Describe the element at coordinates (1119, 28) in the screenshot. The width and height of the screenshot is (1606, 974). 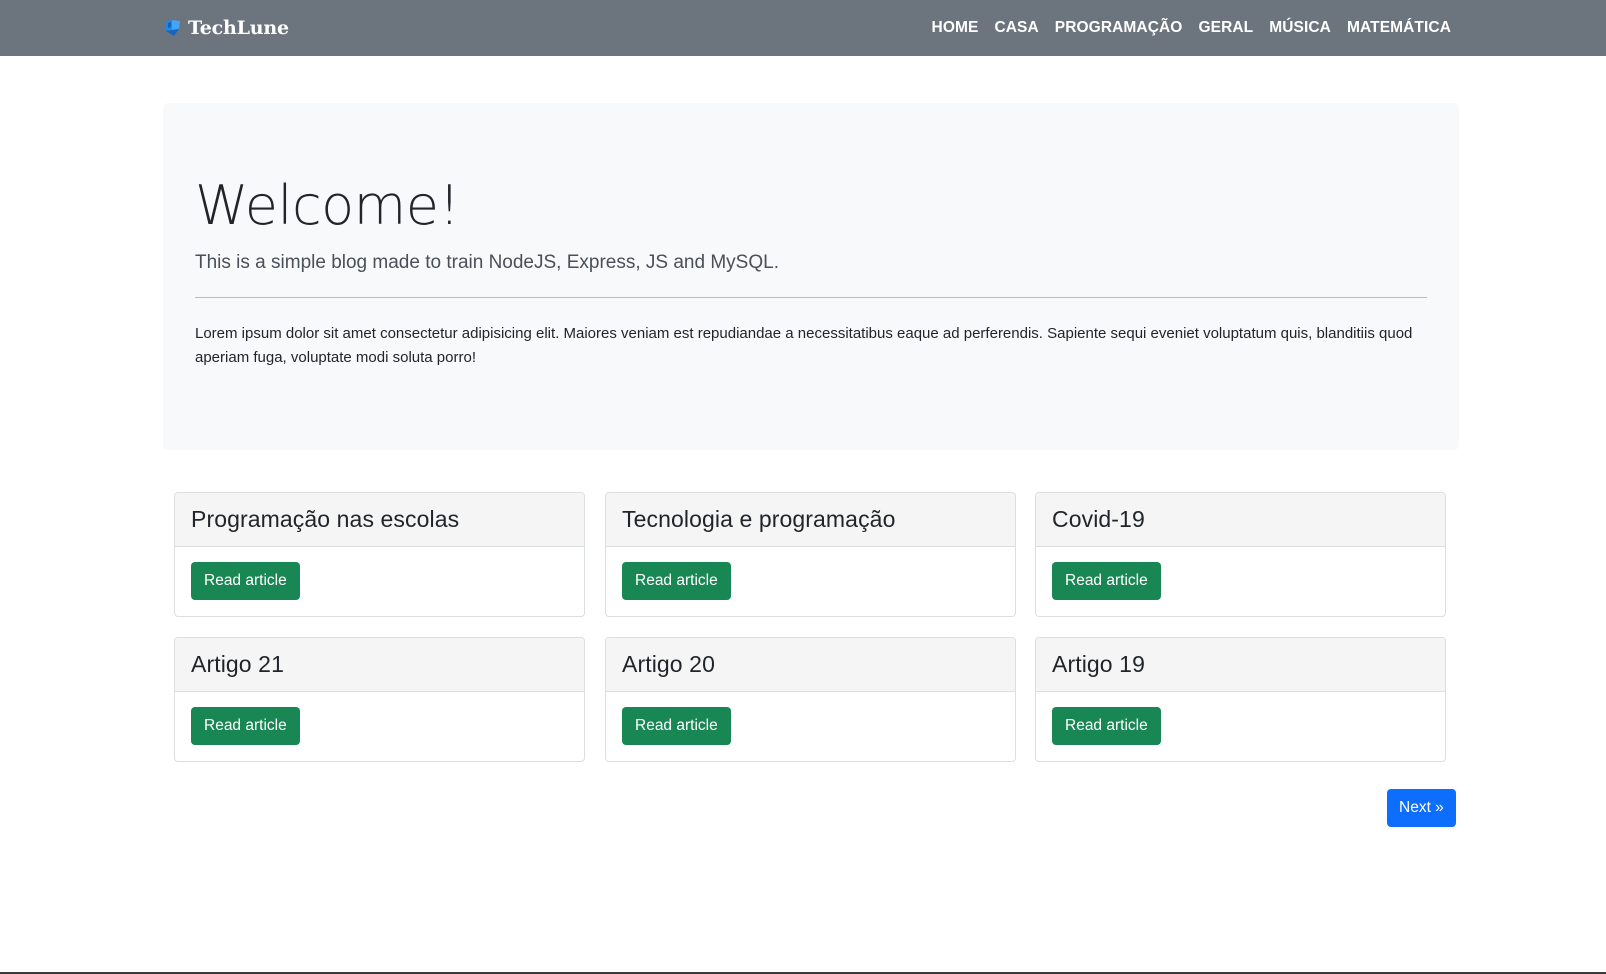
I see `nav-link-programacao: PROGRAMAÇÃO` at that location.